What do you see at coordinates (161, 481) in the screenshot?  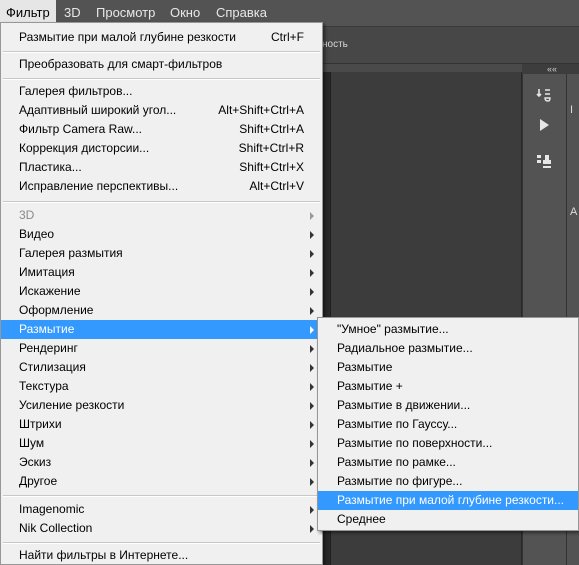 I see `submenu-other: Другое` at bounding box center [161, 481].